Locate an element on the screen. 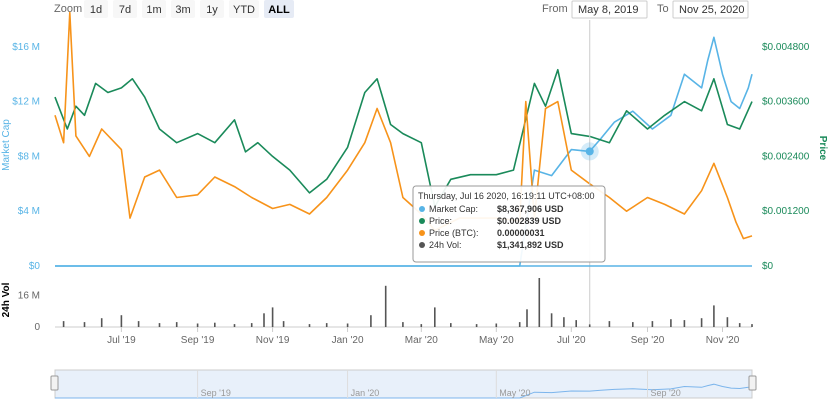 The image size is (830, 400). volume-tick-label: 0 is located at coordinates (37, 327).